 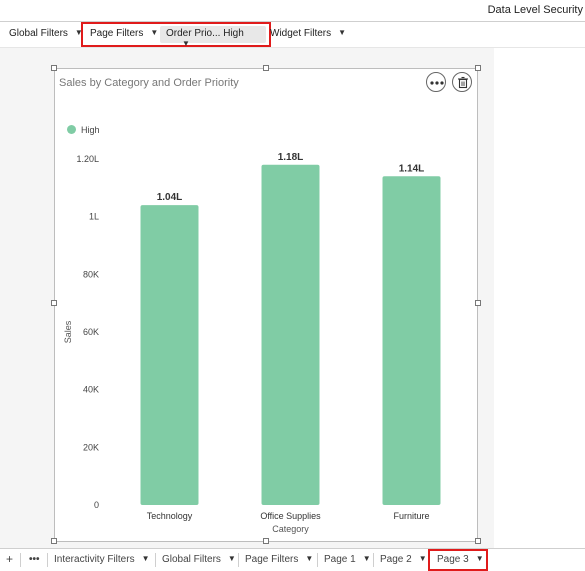 What do you see at coordinates (68, 331) in the screenshot?
I see `y-axis-label: Sales` at bounding box center [68, 331].